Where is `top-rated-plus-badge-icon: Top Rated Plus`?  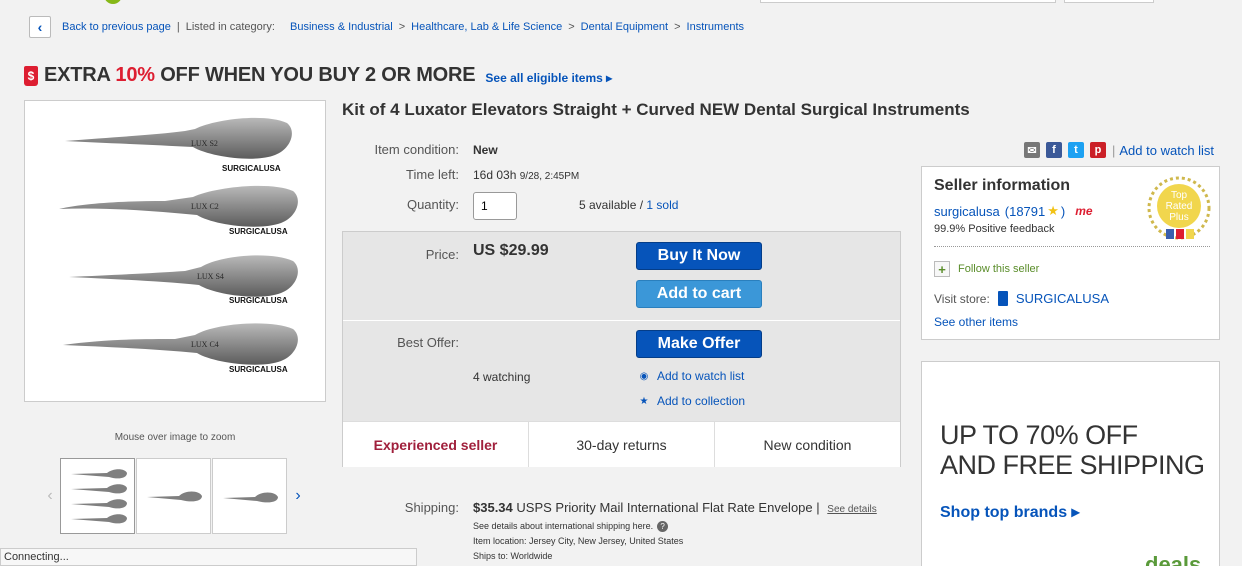 top-rated-plus-badge-icon: Top Rated Plus is located at coordinates (1179, 208).